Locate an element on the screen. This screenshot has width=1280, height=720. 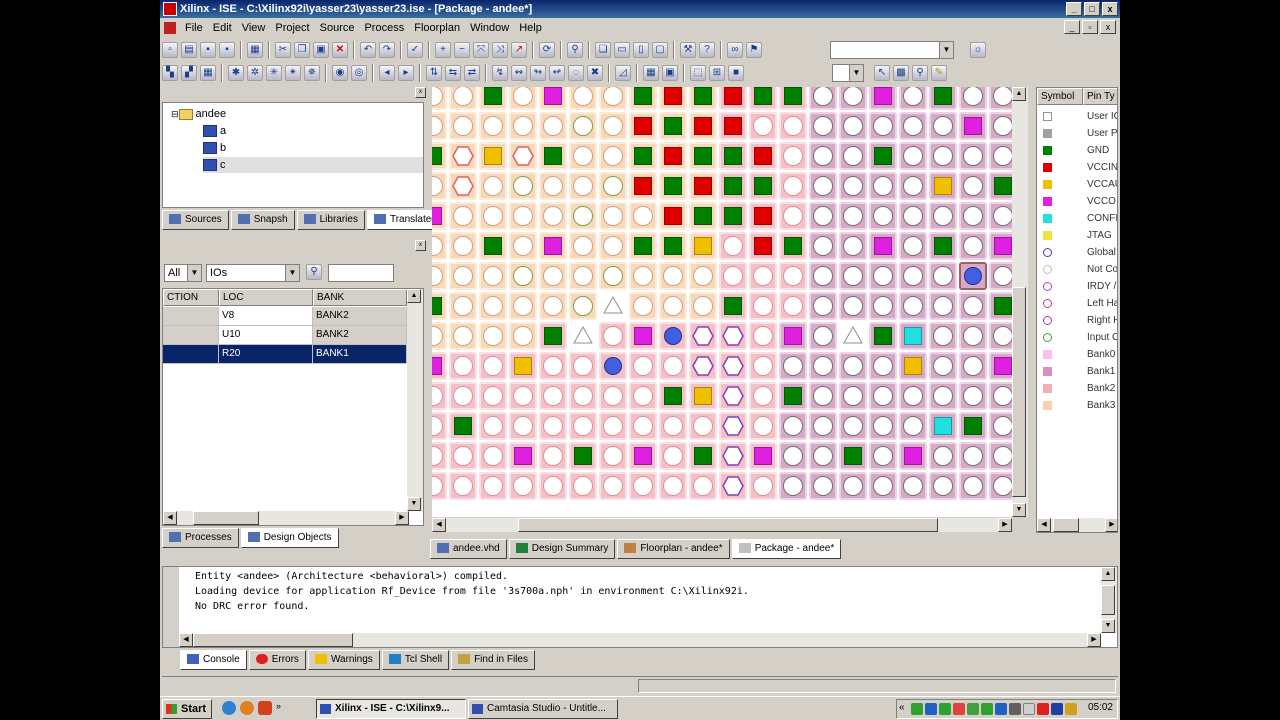
zoom-full-icon: ⤨ is located at coordinates (500, 50).